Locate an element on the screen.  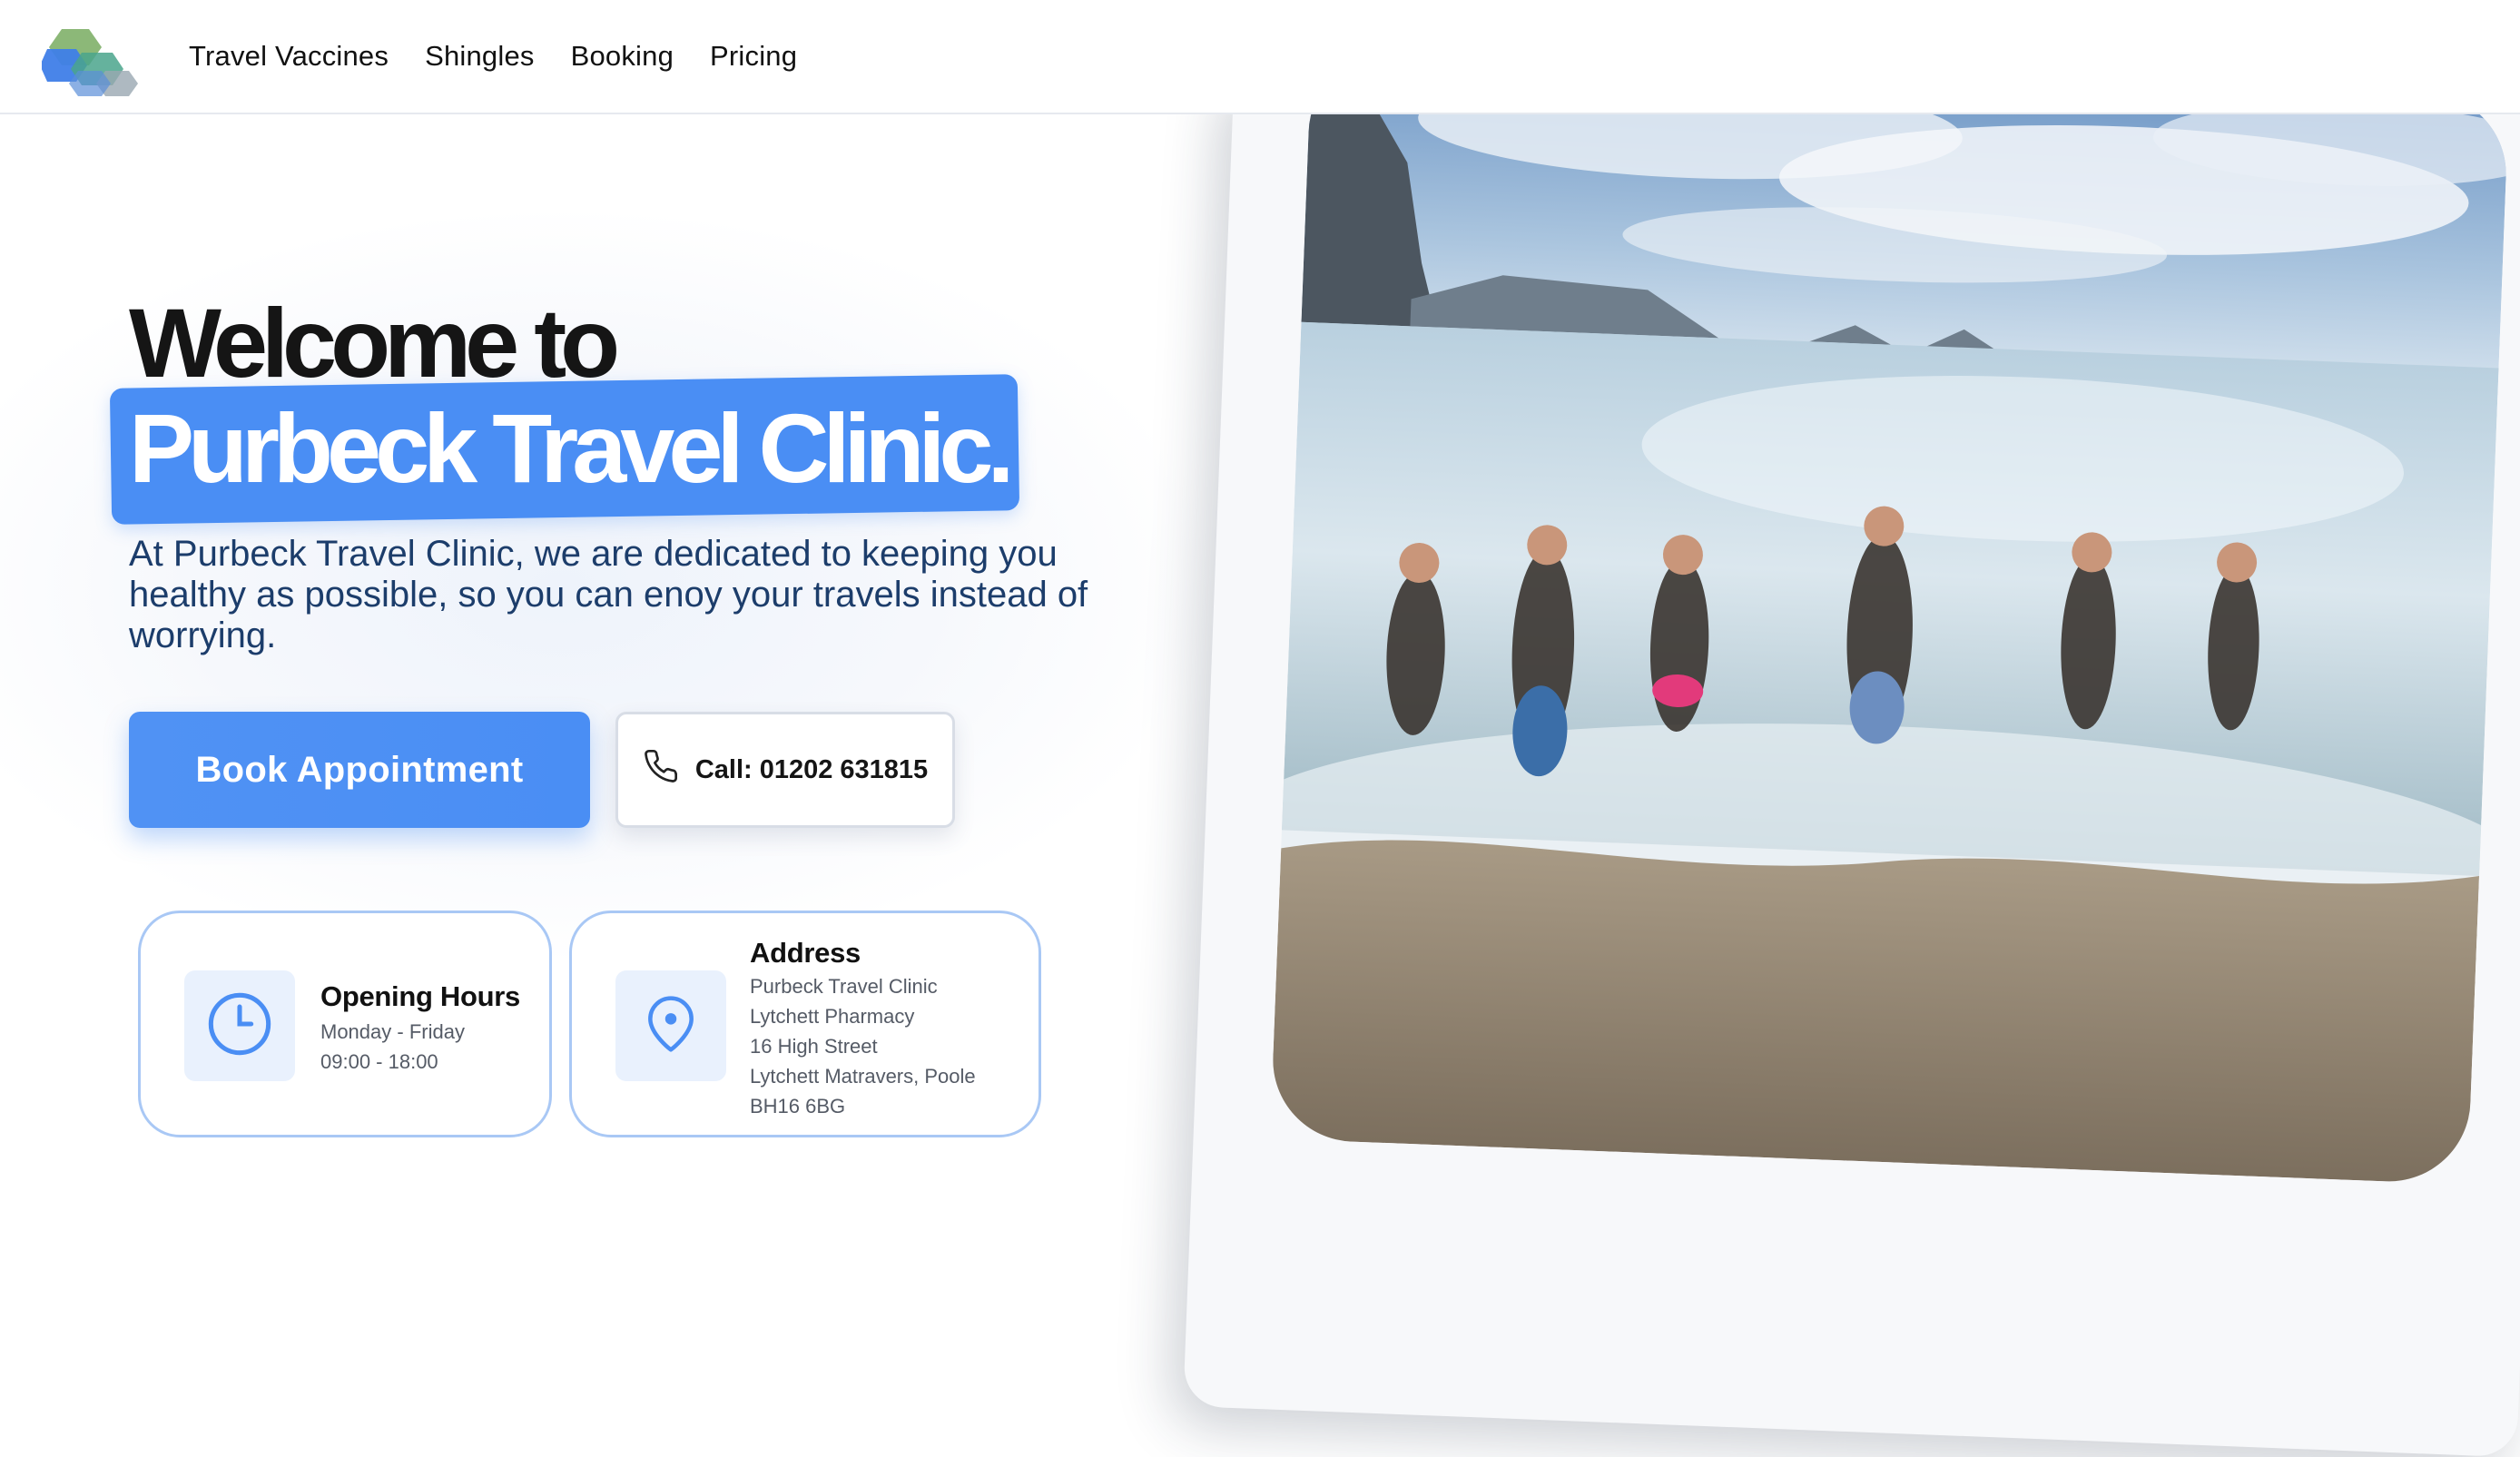
address-postcode: BH16 6BG is located at coordinates (798, 1106).